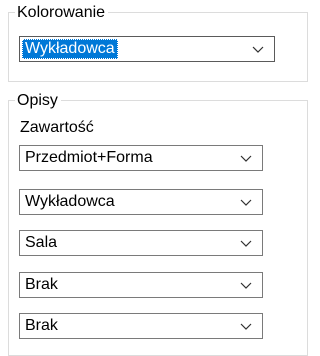 The height and width of the screenshot is (356, 320). I want to click on description-select-3: Sala, so click(141, 243).